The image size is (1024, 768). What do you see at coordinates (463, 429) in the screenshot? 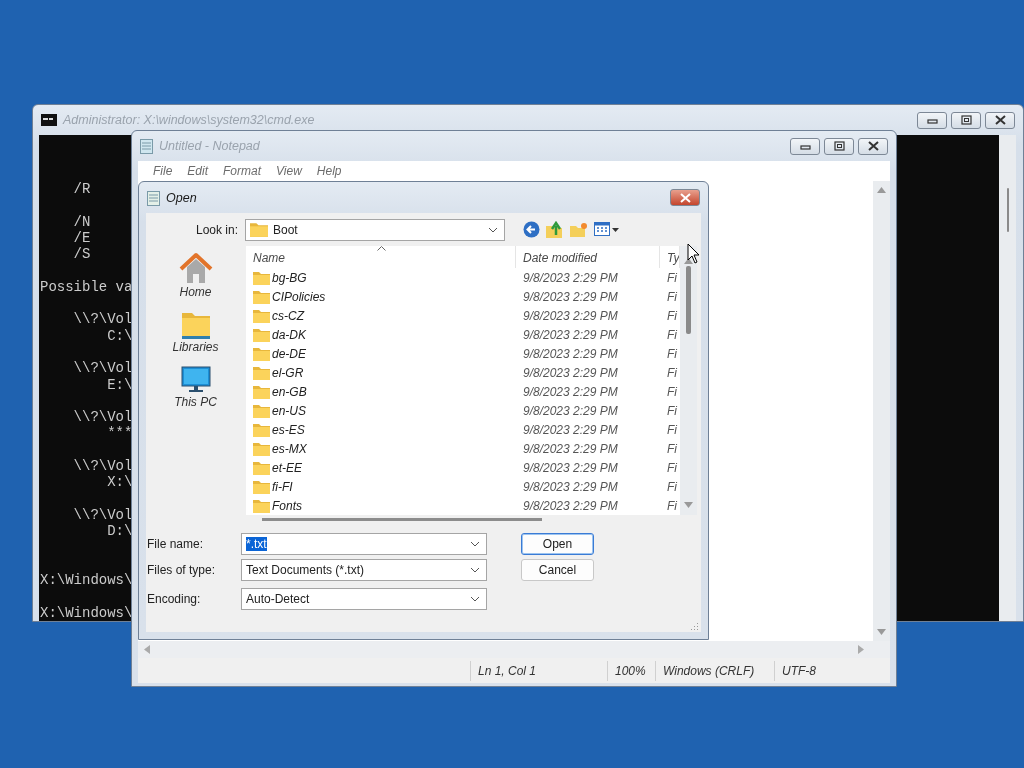
I see `file-row: es-ES 9/8/2023 2:29 PM Fi` at bounding box center [463, 429].